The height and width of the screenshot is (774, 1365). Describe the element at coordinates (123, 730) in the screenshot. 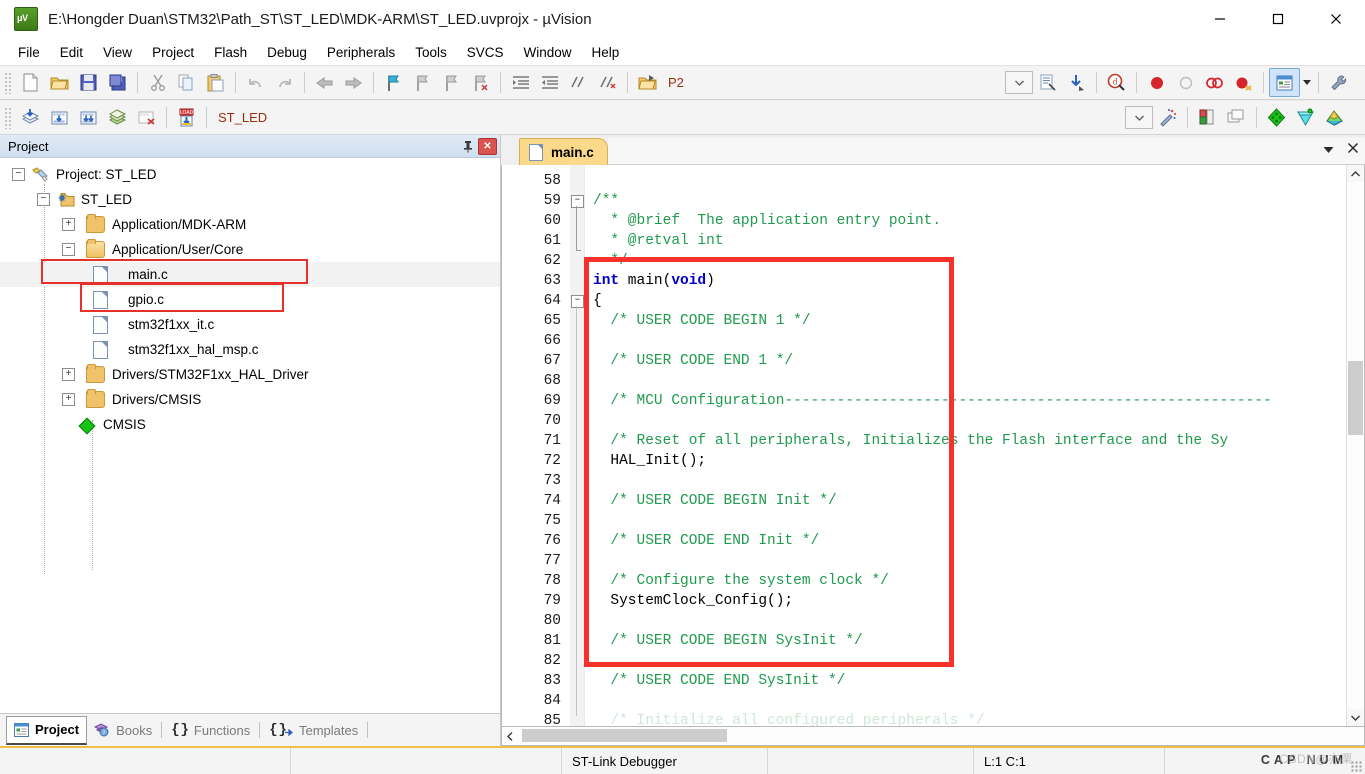

I see `tab-books: ? Books` at that location.